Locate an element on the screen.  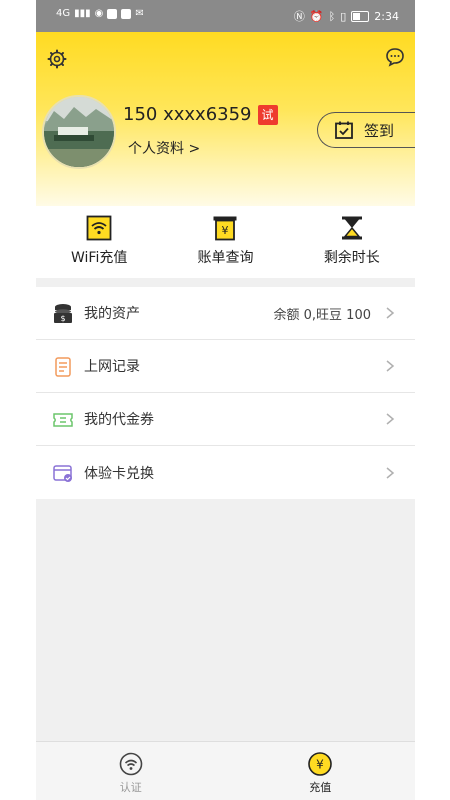
signin-label: 签到 is located at coordinates (379, 130).